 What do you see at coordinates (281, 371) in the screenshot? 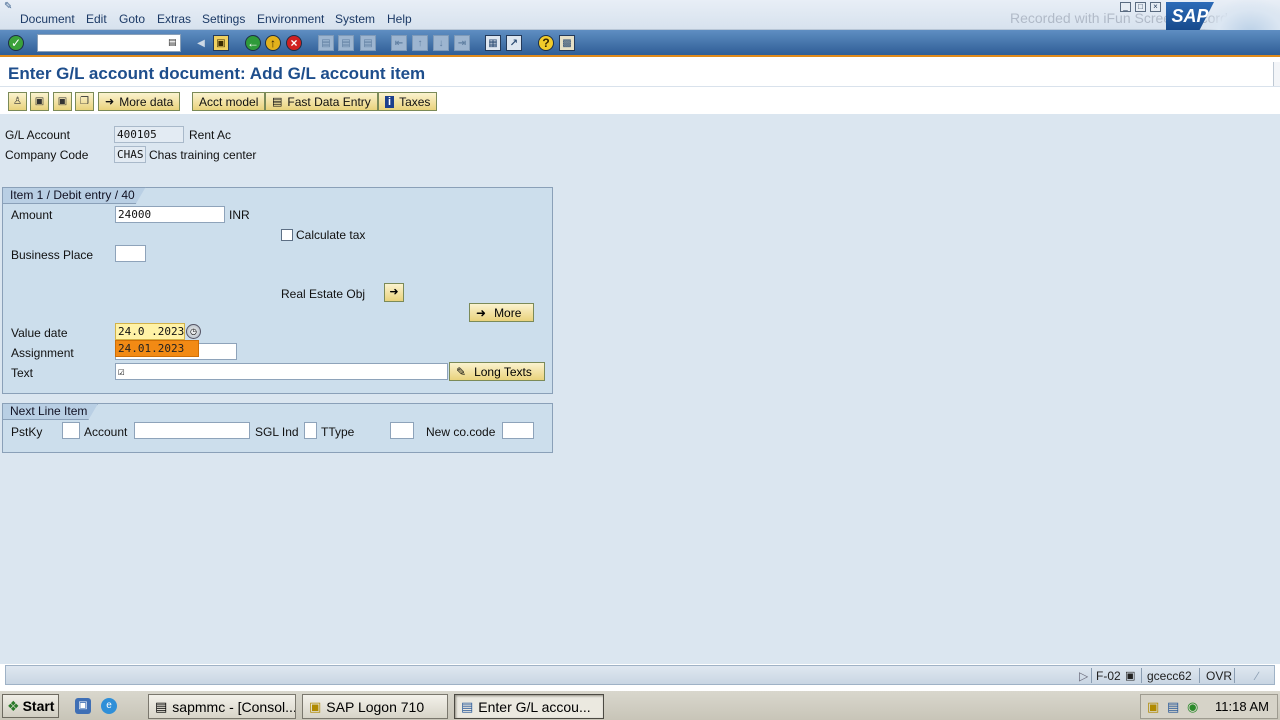
I see `text-input: ☑` at bounding box center [281, 371].